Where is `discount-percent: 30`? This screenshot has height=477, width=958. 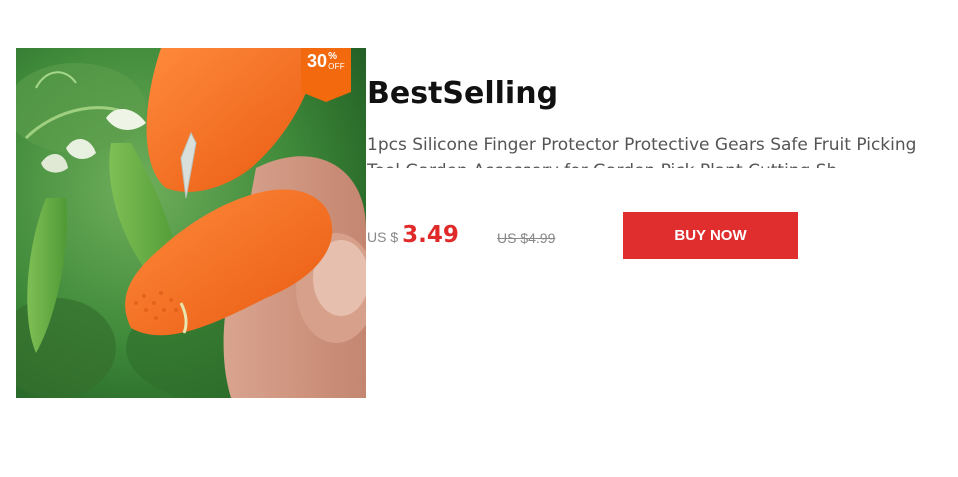 discount-percent: 30 is located at coordinates (317, 61).